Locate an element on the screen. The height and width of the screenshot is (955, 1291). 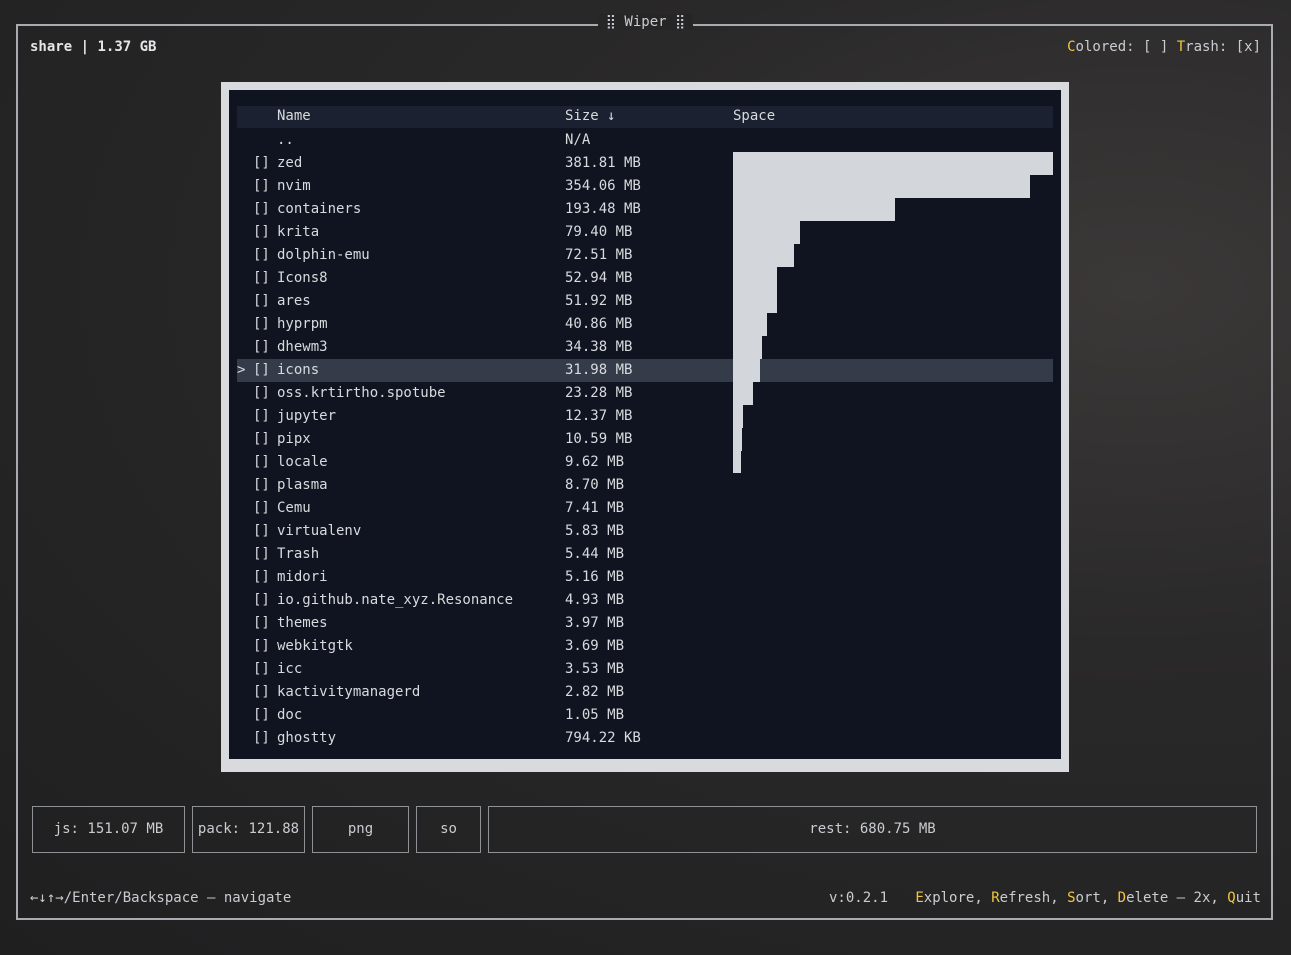
table-row: [] icc 3.53 MB is located at coordinates (645, 669).